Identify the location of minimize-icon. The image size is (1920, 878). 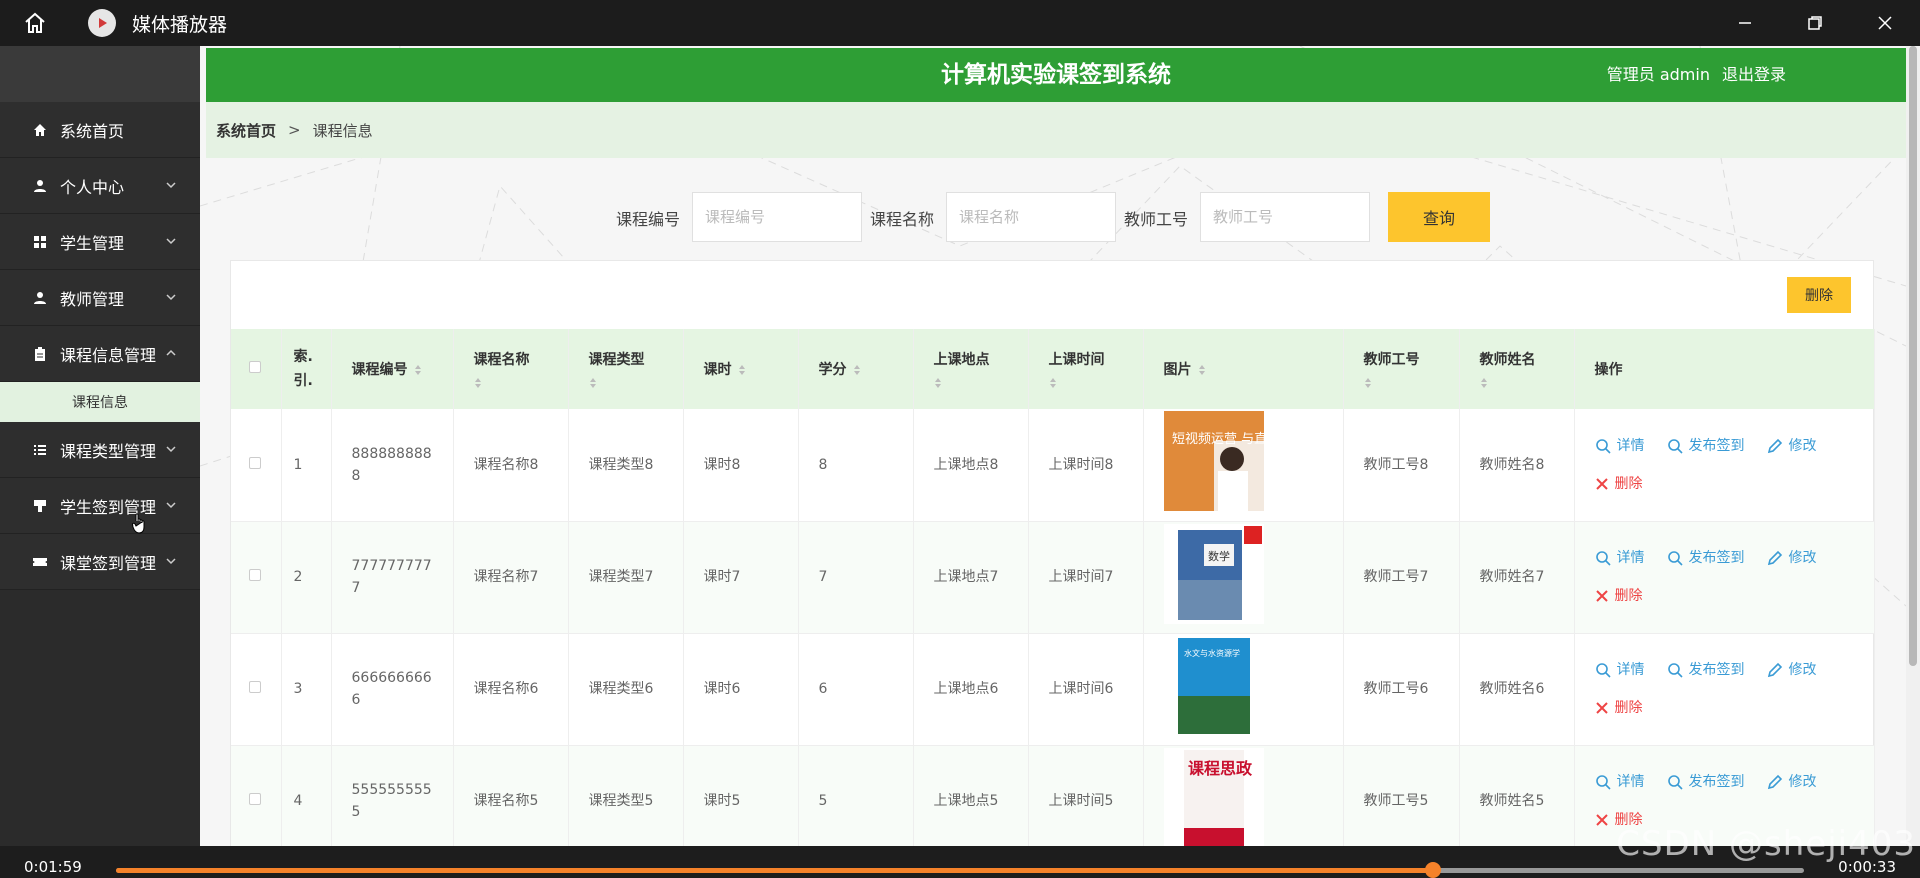
(1745, 23).